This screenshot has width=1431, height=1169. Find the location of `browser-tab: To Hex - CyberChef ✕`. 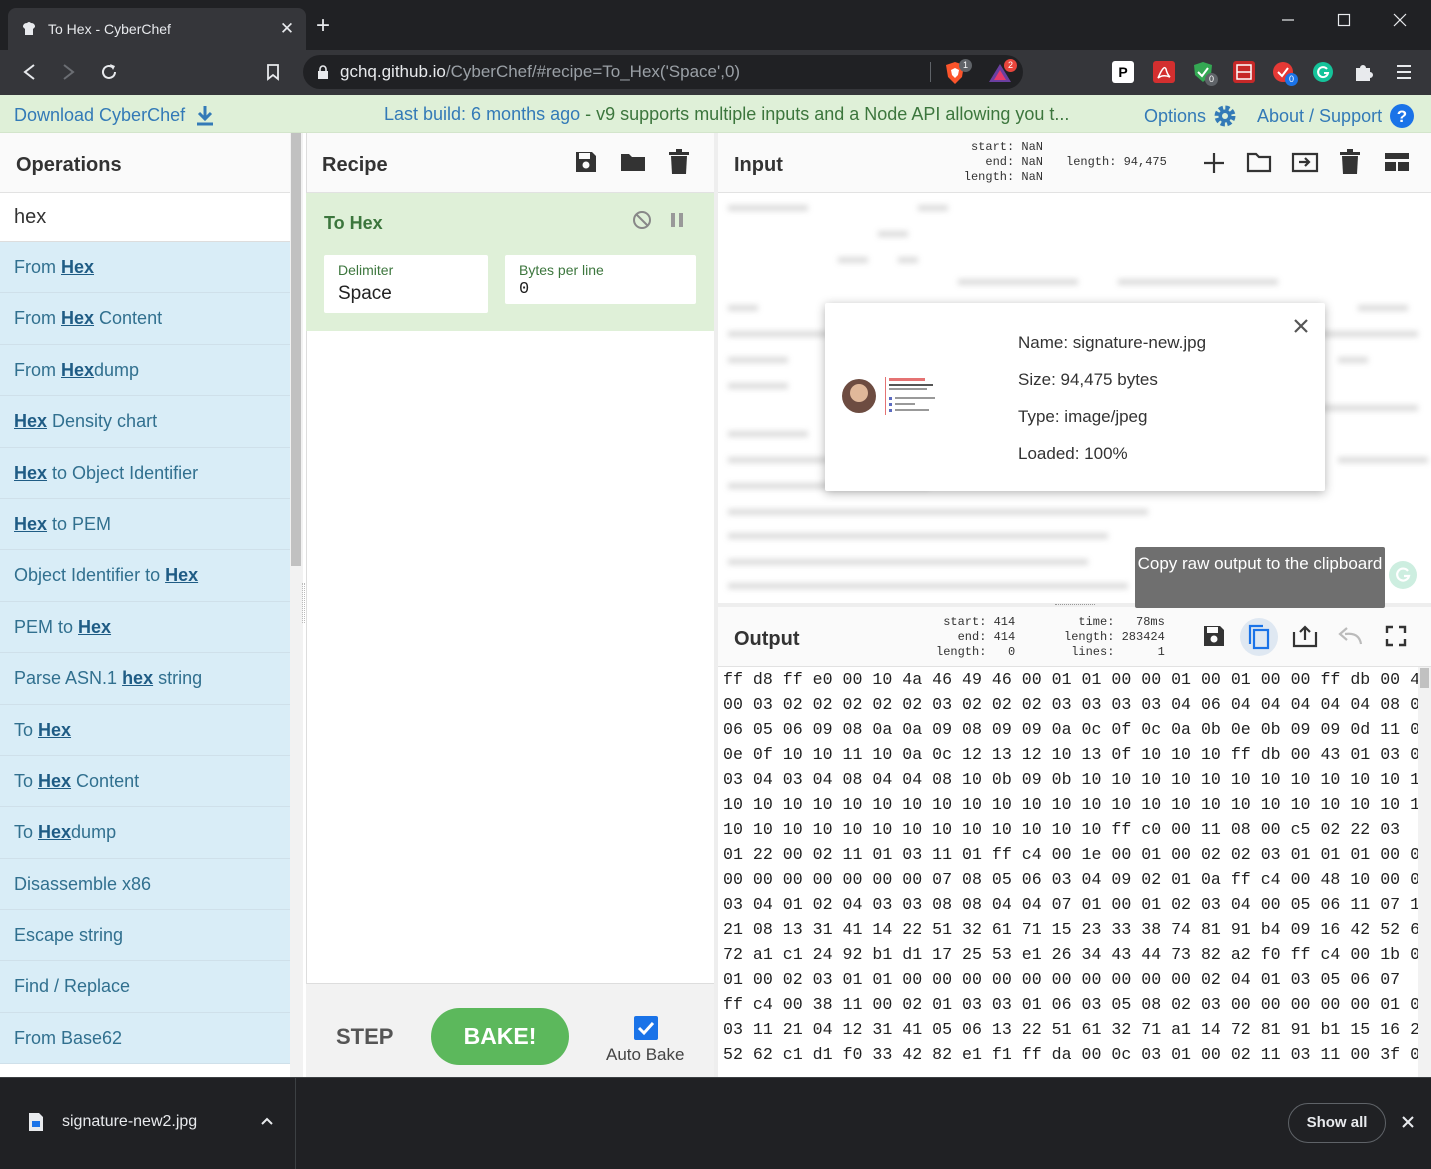

browser-tab: To Hex - CyberChef ✕ is located at coordinates (157, 29).